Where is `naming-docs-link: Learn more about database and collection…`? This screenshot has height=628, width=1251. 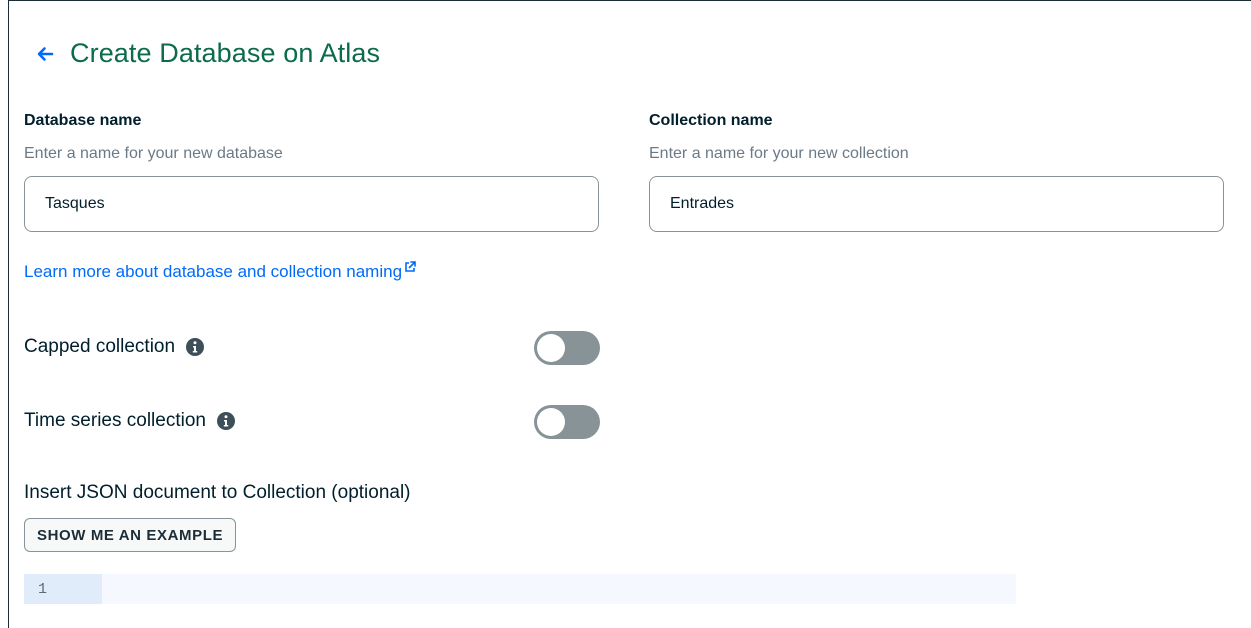 naming-docs-link: Learn more about database and collection… is located at coordinates (220, 271).